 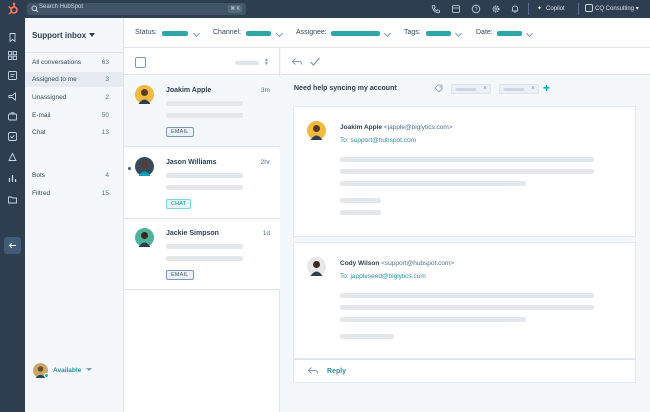 What do you see at coordinates (297, 62) in the screenshot?
I see `reply-arrow-icon` at bounding box center [297, 62].